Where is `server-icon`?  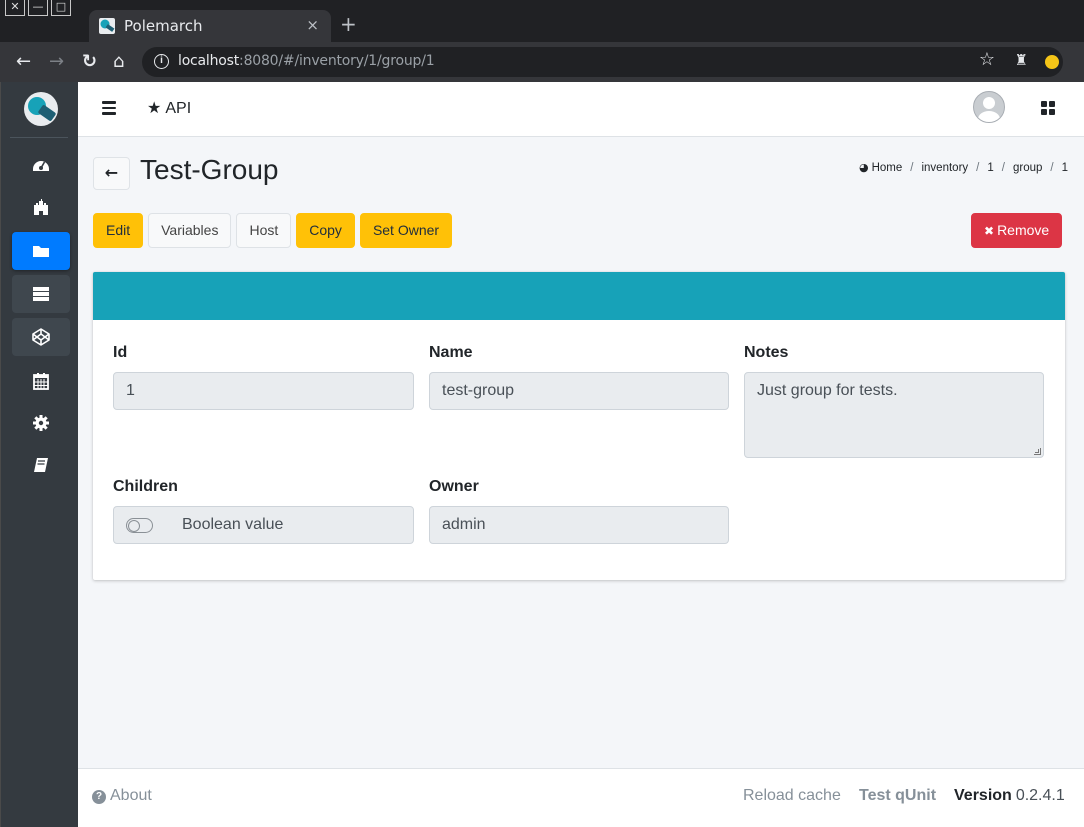 server-icon is located at coordinates (41, 294).